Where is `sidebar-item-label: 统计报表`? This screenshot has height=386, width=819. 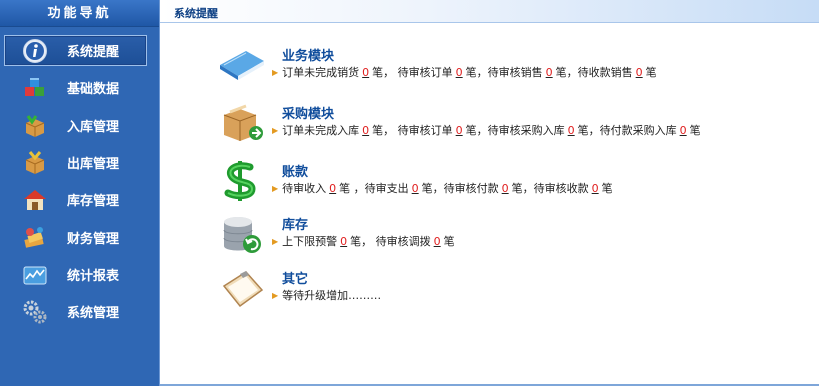
sidebar-item-label: 统计报表 is located at coordinates (93, 276).